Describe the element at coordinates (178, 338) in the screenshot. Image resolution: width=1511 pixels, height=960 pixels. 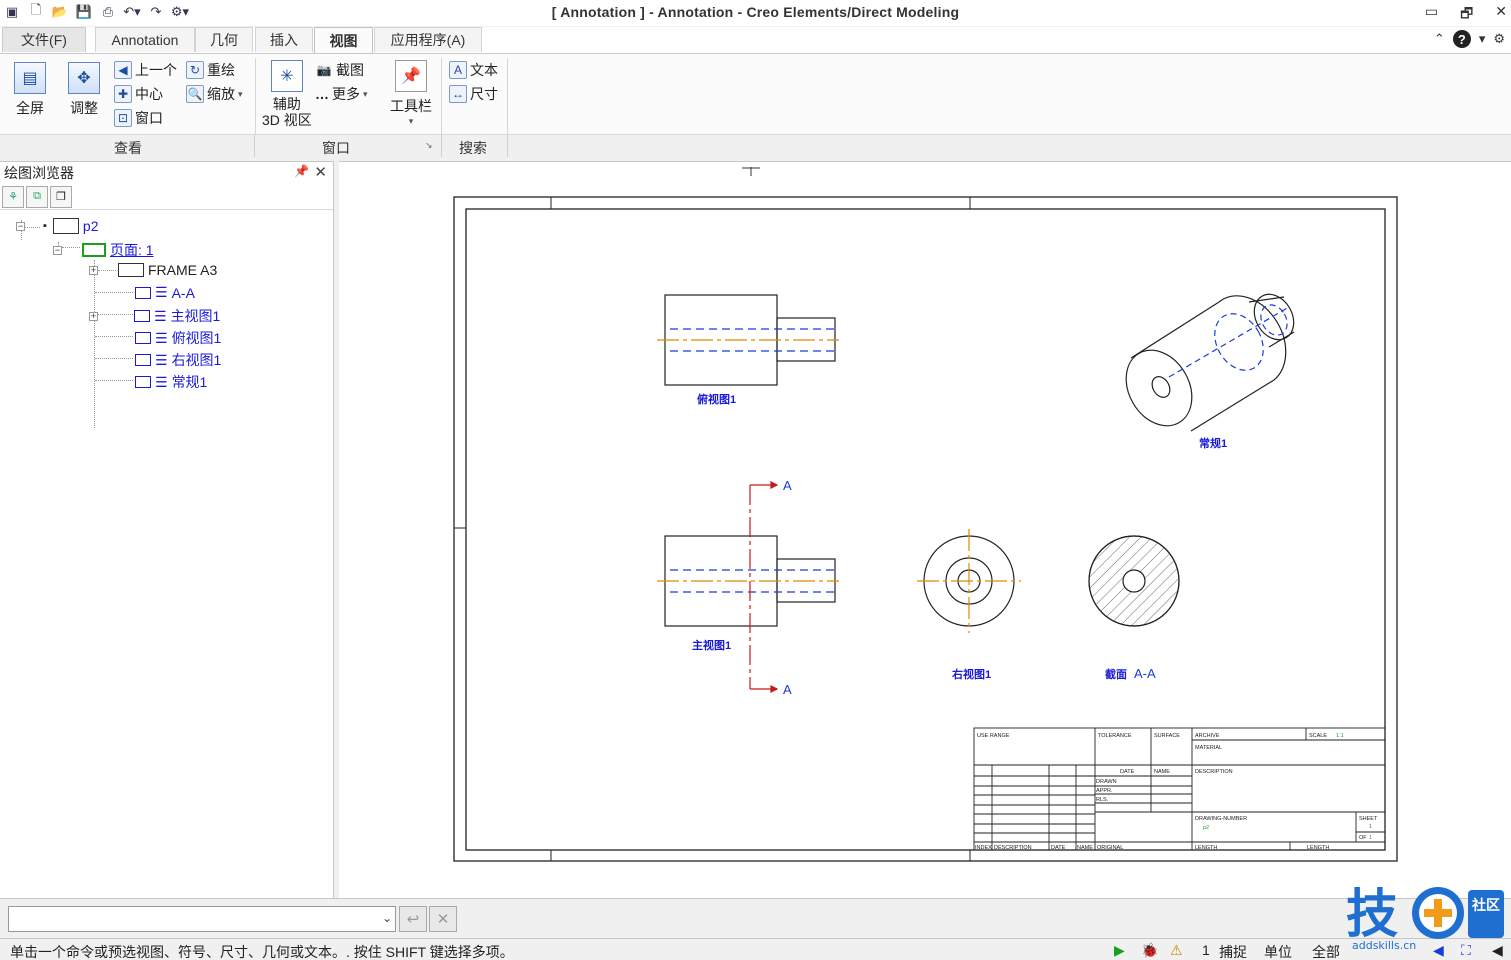
I see `tree-item-view-top: ☰ 俯视图1` at that location.